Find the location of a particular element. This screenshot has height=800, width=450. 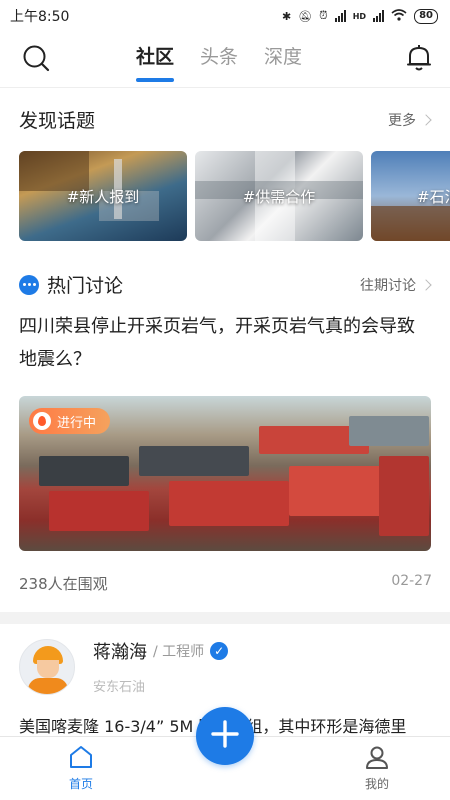

topics-title: 发现话题 is located at coordinates (57, 121).